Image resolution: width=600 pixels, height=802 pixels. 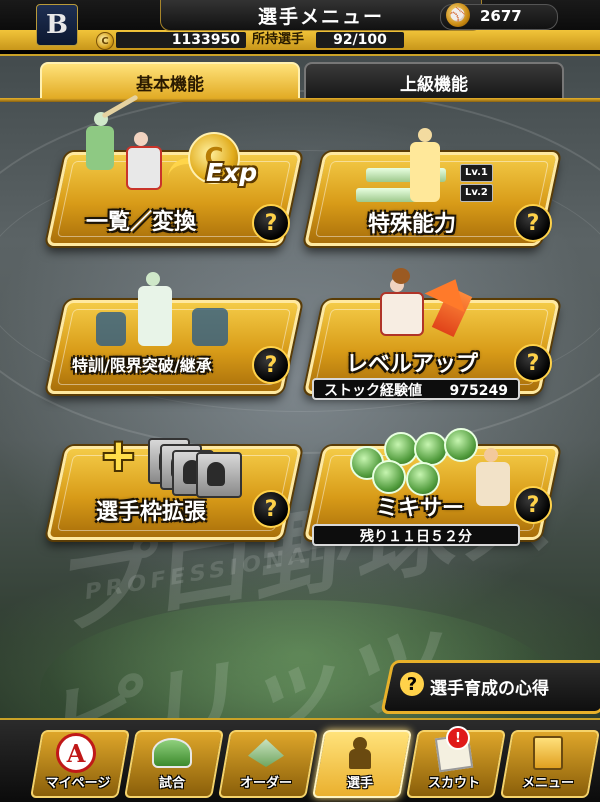 I want to click on training-help-button: ?, so click(x=271, y=365).